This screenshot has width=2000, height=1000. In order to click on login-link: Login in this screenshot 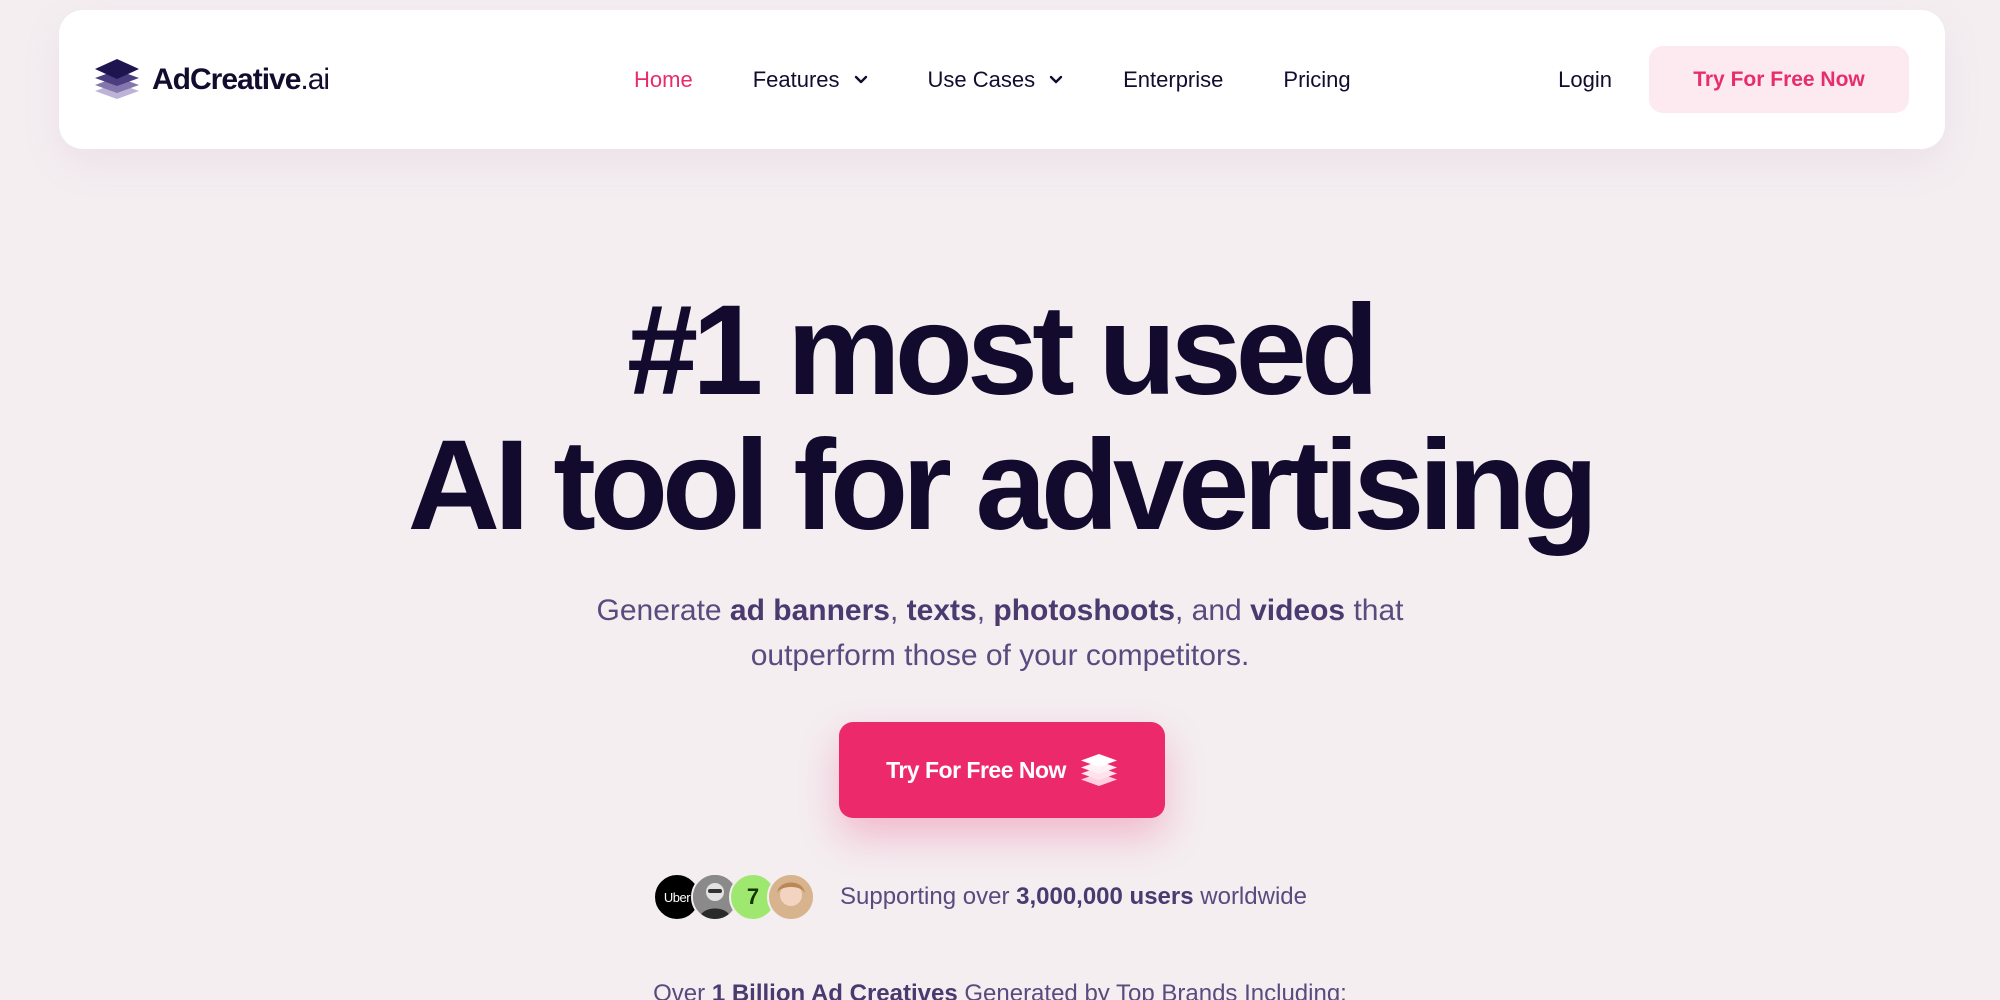, I will do `click(1585, 80)`.